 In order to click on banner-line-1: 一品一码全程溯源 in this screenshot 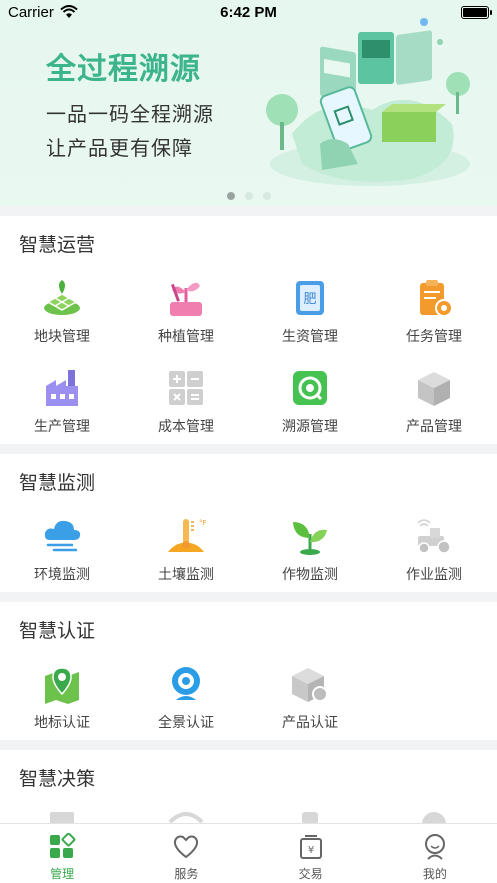, I will do `click(130, 115)`.